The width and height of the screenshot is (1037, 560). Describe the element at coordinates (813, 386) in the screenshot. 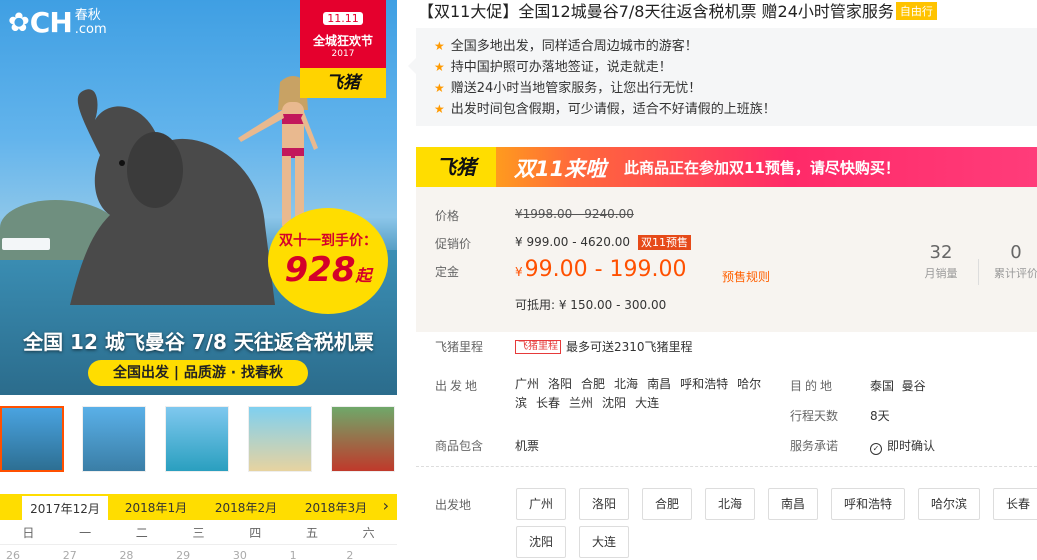

I see `destination-label: 目的地` at that location.